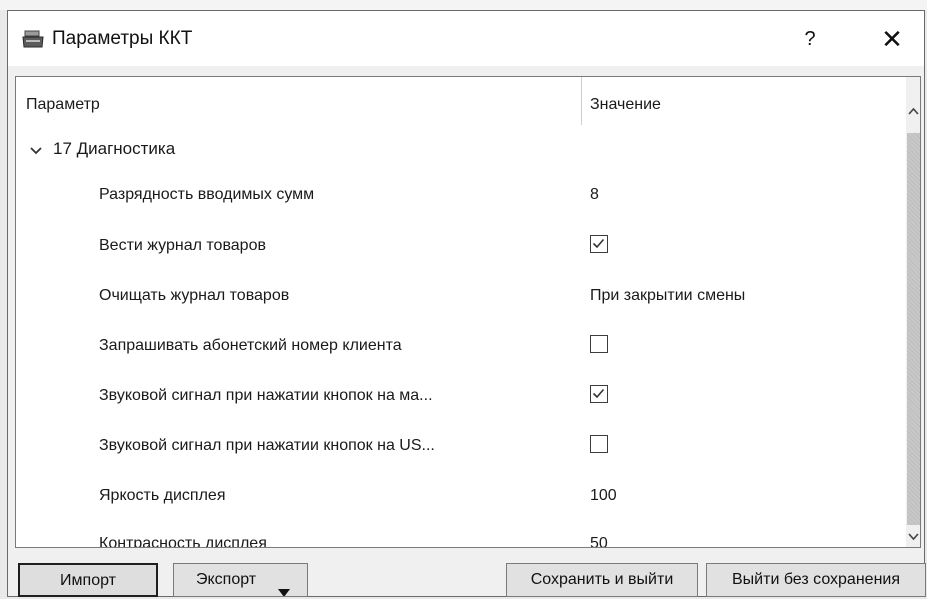 The height and width of the screenshot is (599, 927). What do you see at coordinates (463, 5) in the screenshot?
I see `background-strip` at bounding box center [463, 5].